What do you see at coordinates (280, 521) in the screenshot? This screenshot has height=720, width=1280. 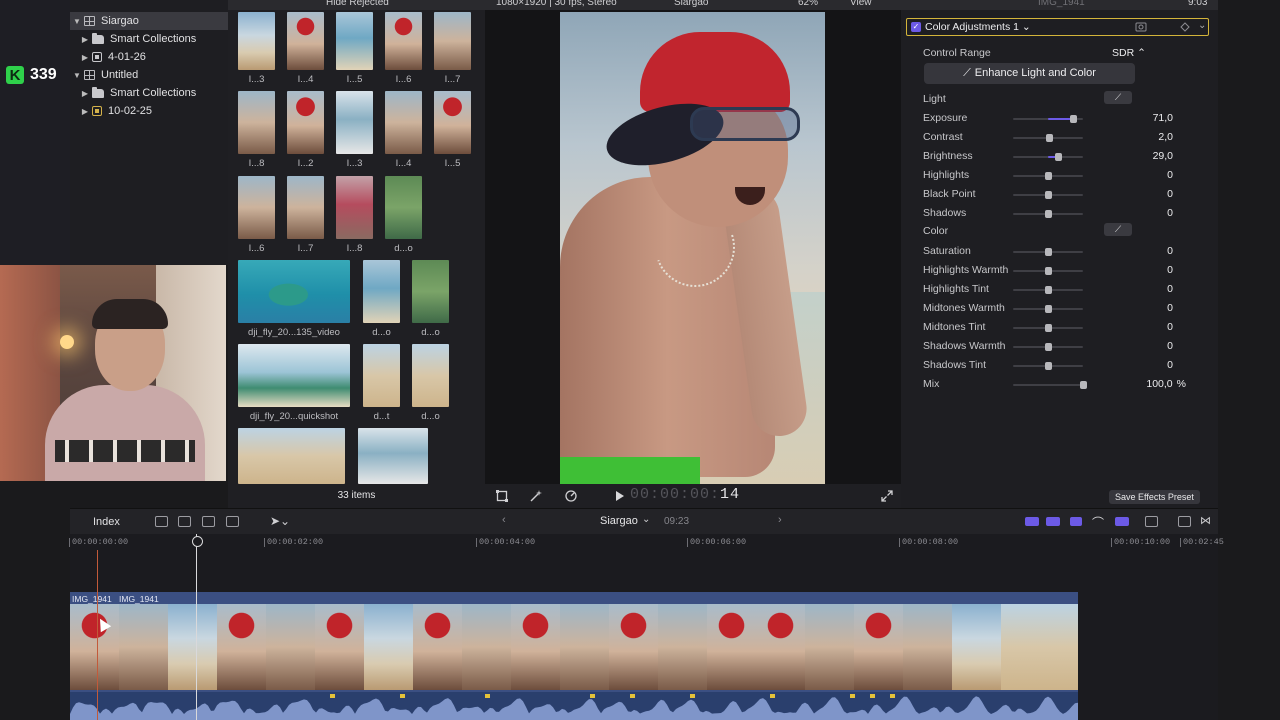 I see `select-tool-icon: ➤⌄` at bounding box center [280, 521].